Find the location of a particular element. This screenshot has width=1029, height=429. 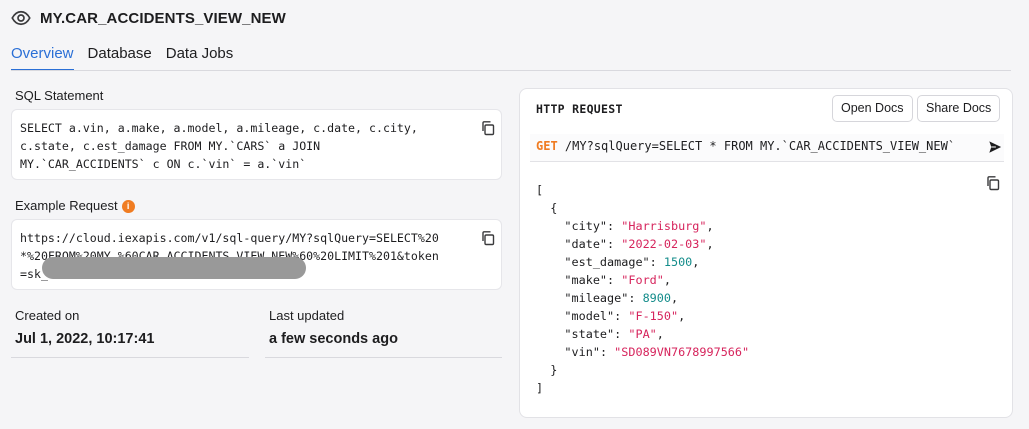

last-updated-value: a few seconds ago is located at coordinates (333, 339).